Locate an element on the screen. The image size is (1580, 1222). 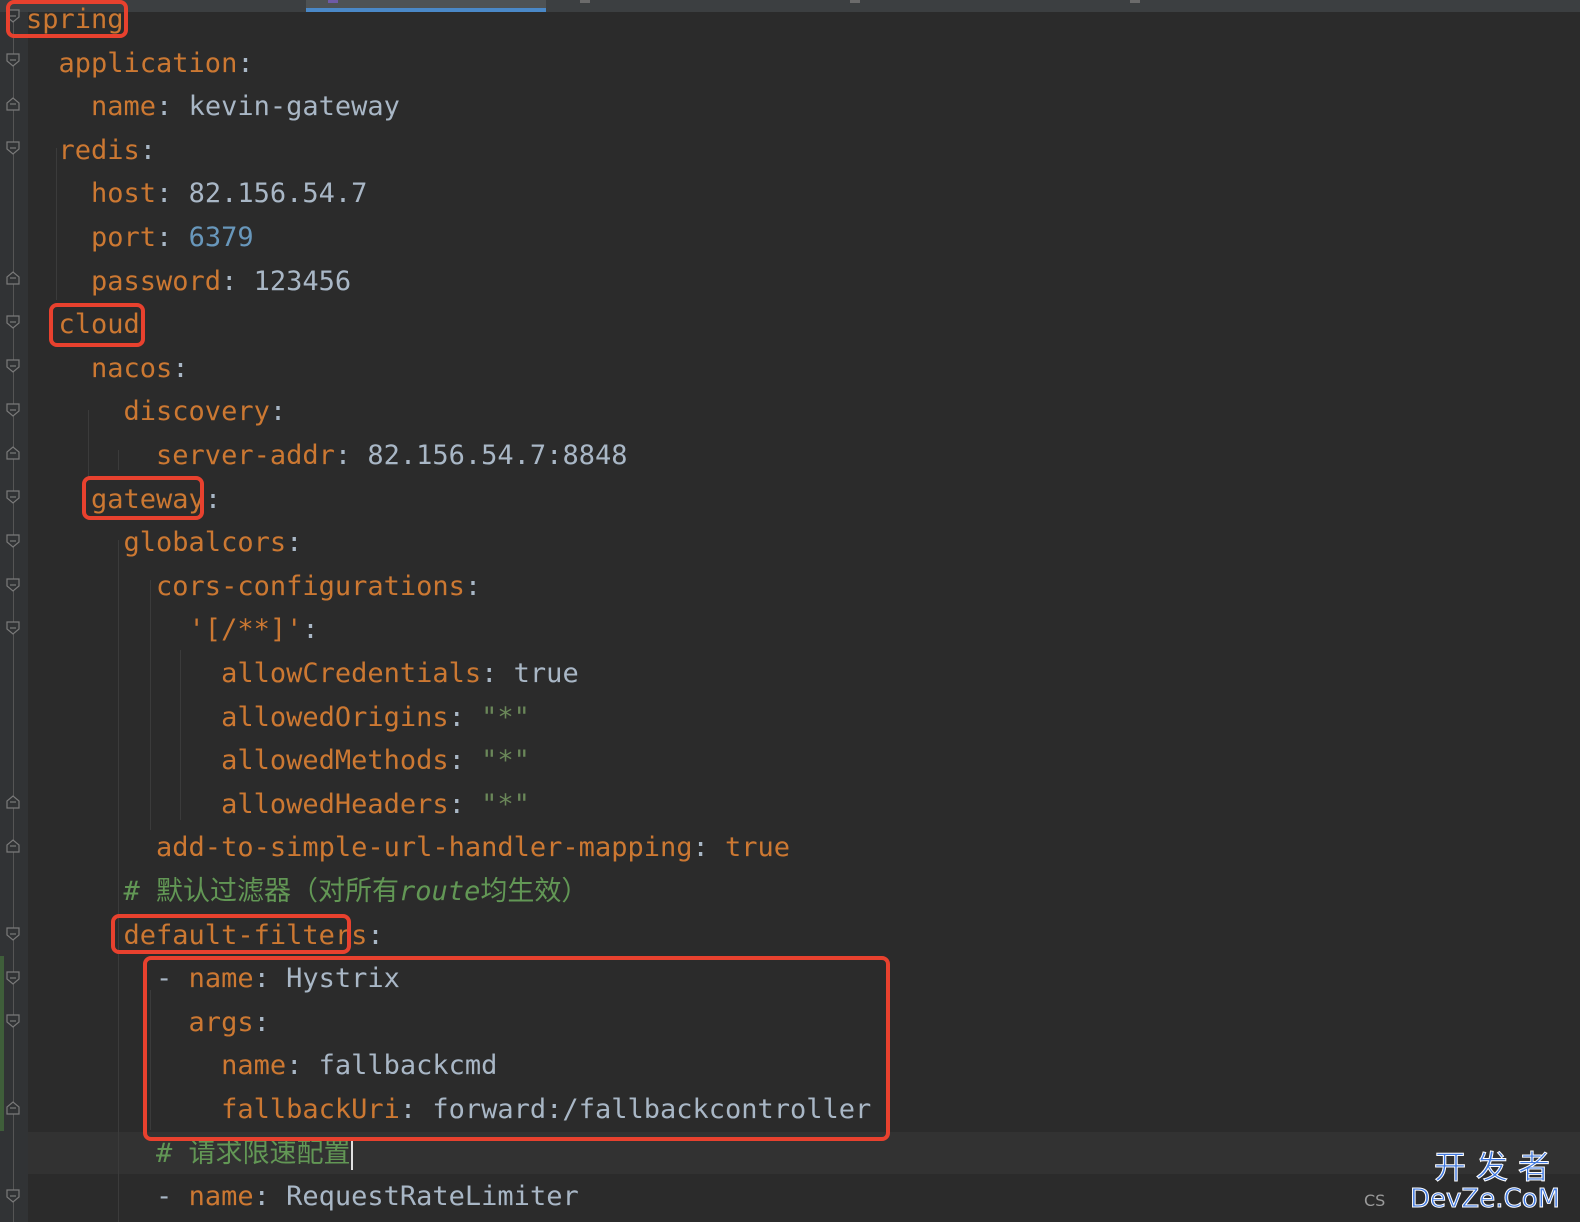
code-token: allowCredentials is located at coordinates (254, 673).